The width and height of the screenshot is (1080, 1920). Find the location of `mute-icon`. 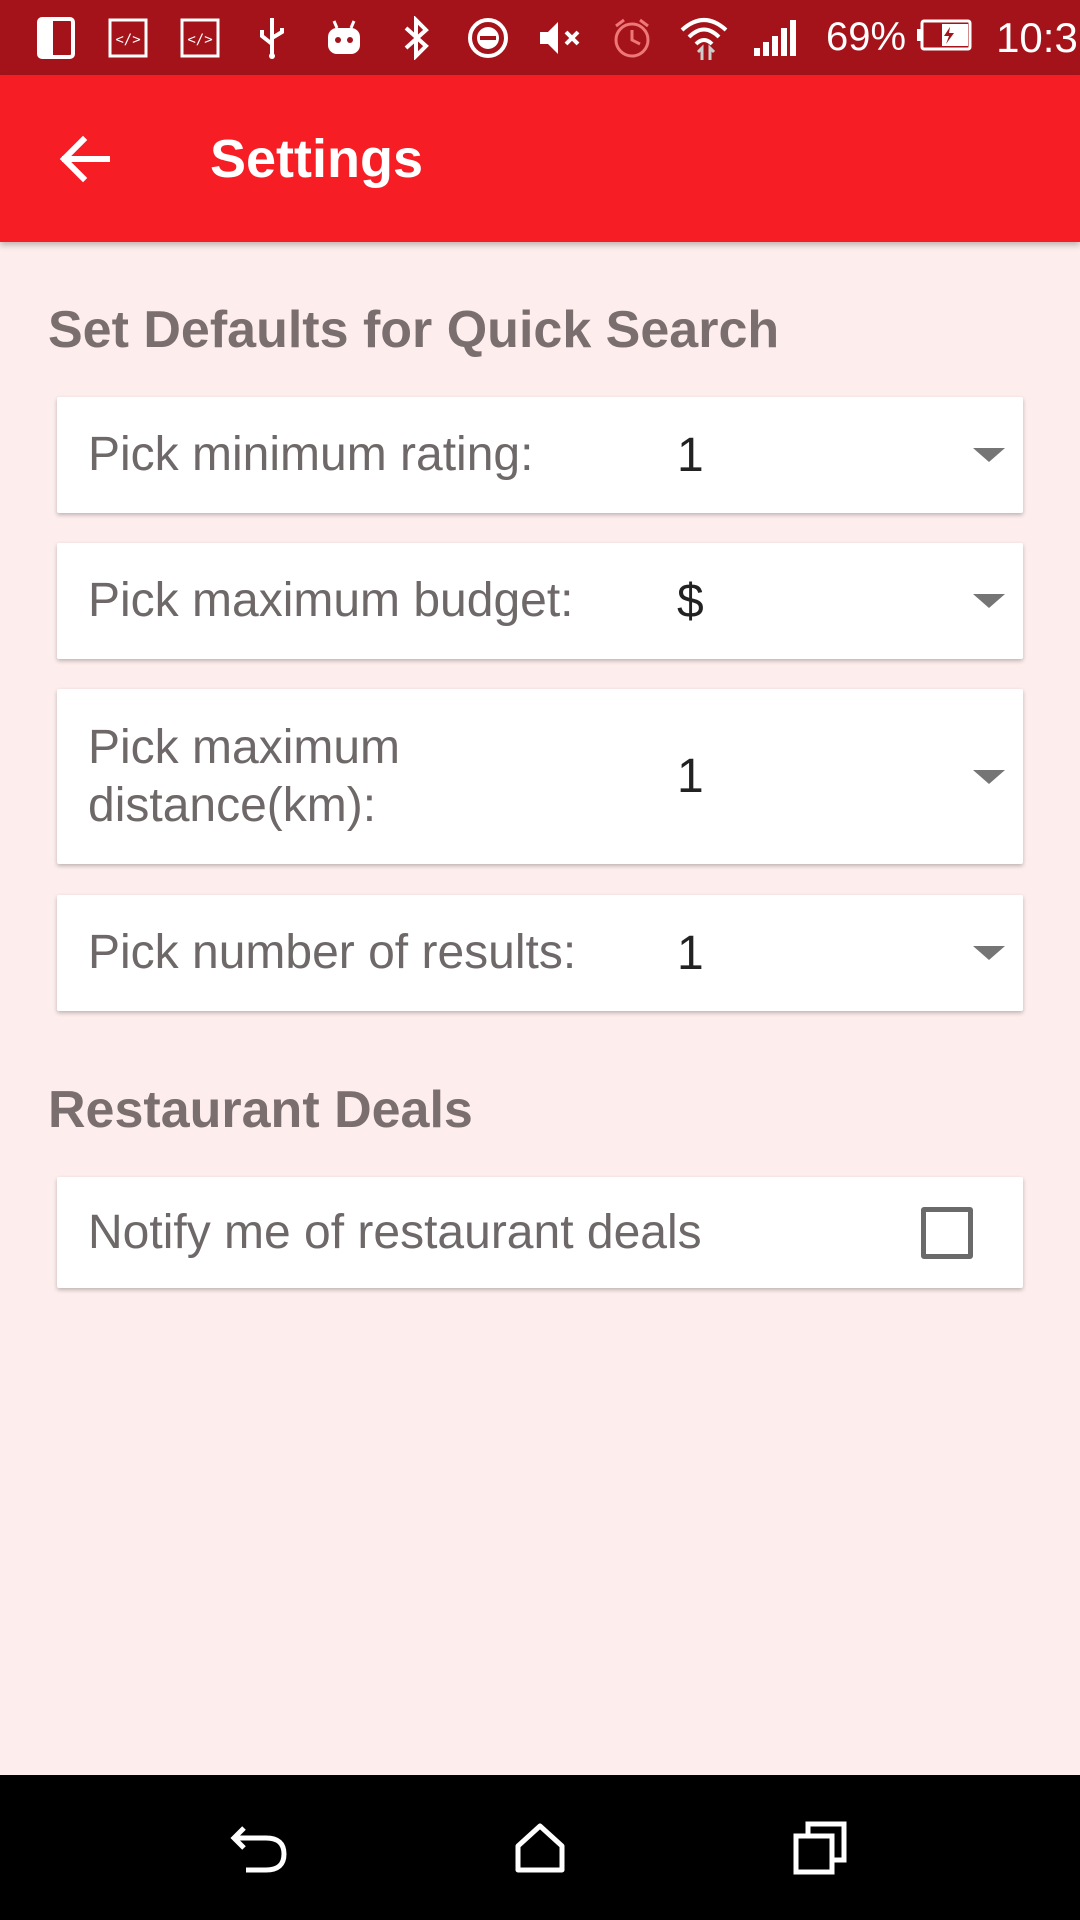

mute-icon is located at coordinates (560, 38).